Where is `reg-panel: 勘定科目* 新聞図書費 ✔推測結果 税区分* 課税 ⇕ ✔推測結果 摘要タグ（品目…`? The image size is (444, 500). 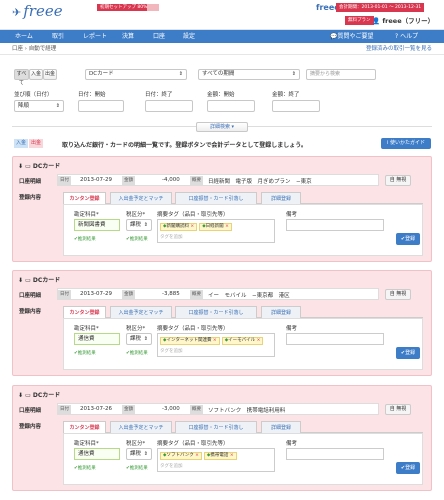
reg-panel: 勘定科目* 新聞図書費 ✔推測結果 税区分* 課税 ⇕ ✔推測結果 摘要タグ（品目… is located at coordinates (243, 230).